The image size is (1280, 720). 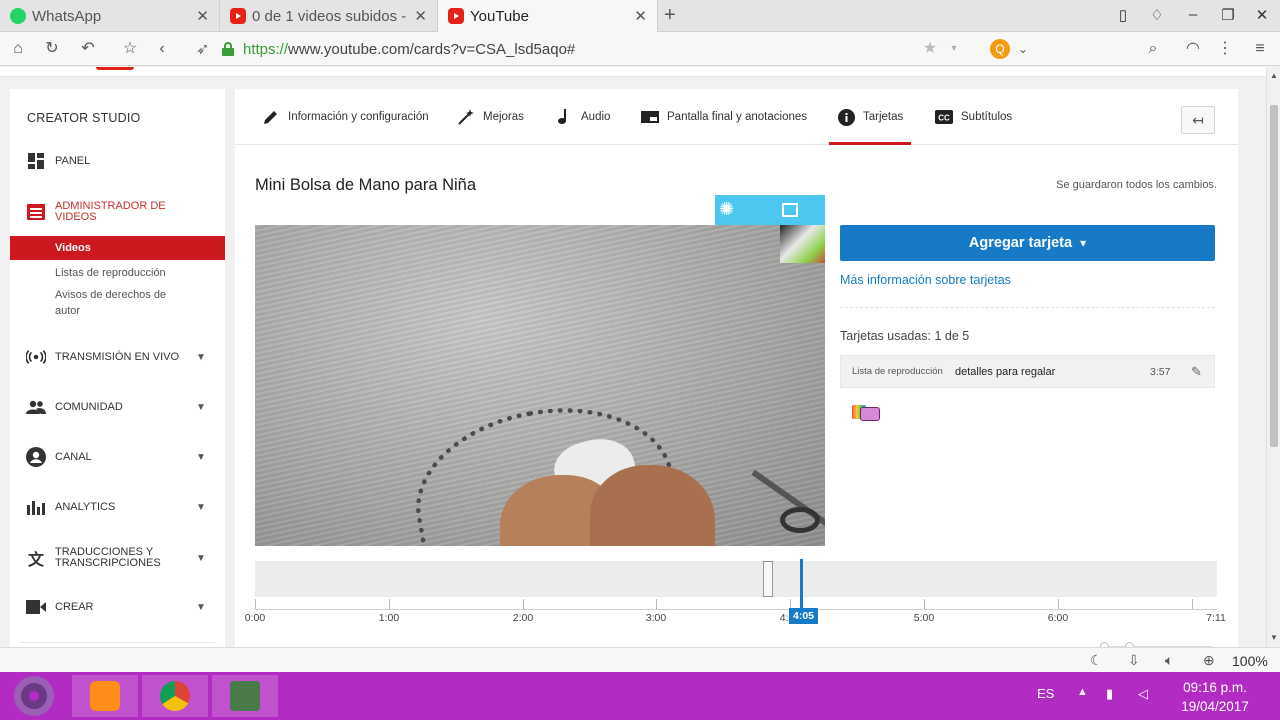 What do you see at coordinates (1027, 243) in the screenshot?
I see `add-card-button: Agregar tarjeta ▾` at bounding box center [1027, 243].